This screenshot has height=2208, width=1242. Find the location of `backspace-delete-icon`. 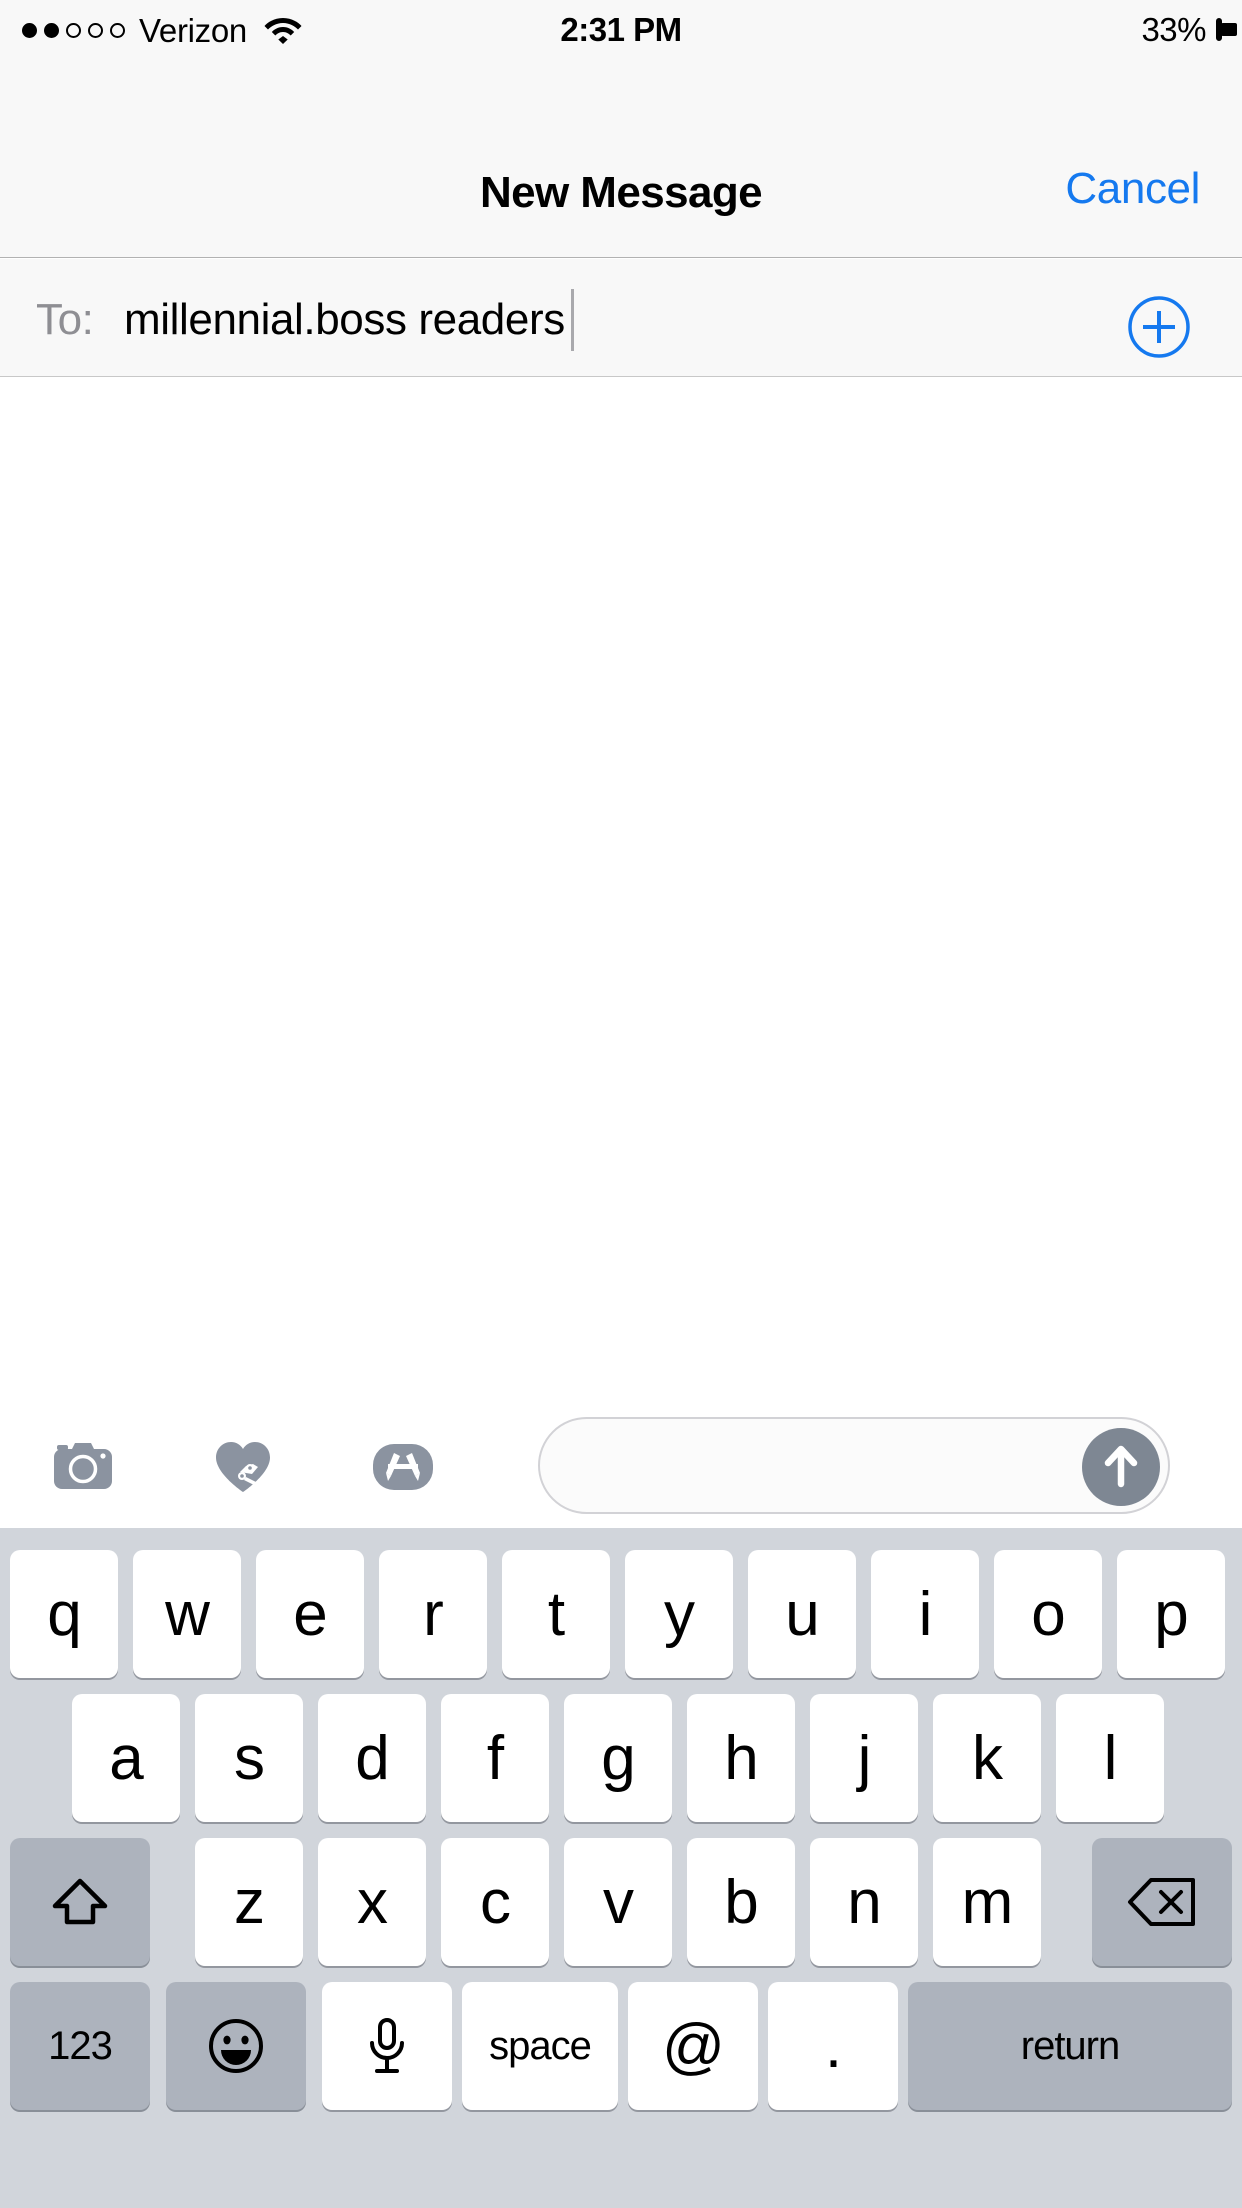

backspace-delete-icon is located at coordinates (1162, 1902).